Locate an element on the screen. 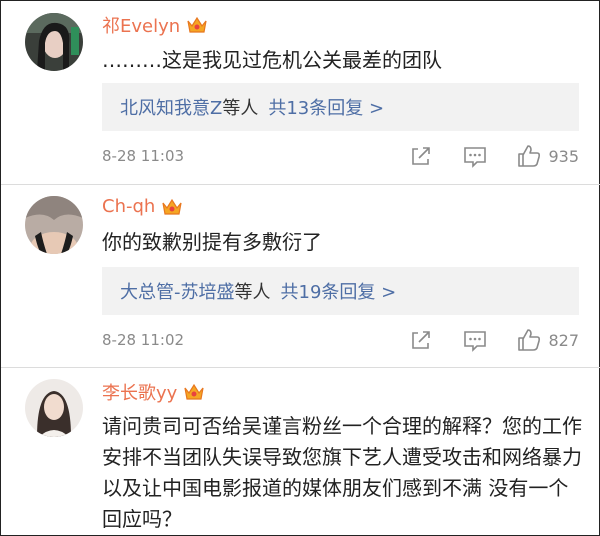  reply-count-link: 共13条回复 > is located at coordinates (326, 107).